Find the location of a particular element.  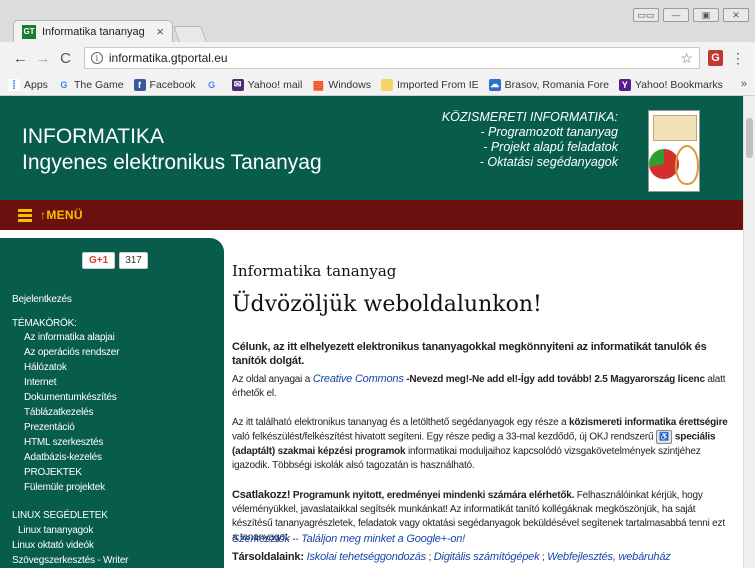

google-g-icon: G is located at coordinates (64, 84).